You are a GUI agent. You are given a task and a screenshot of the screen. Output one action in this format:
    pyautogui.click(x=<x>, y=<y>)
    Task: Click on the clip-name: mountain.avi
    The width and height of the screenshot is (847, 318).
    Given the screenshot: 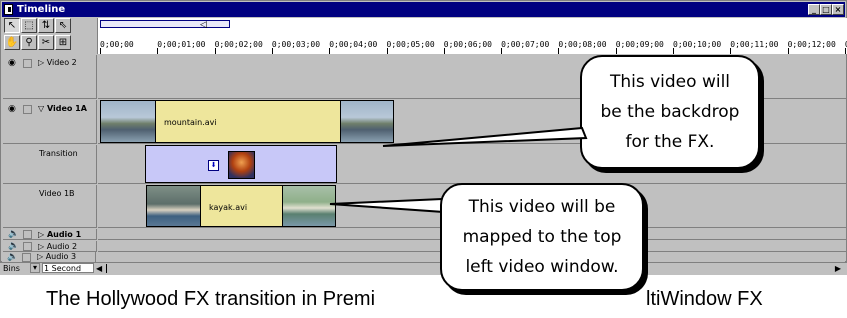 What is the action you would take?
    pyautogui.click(x=190, y=122)
    